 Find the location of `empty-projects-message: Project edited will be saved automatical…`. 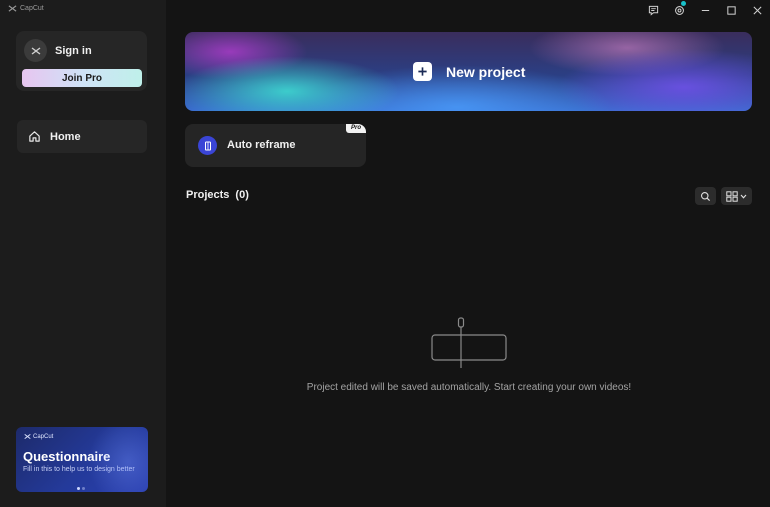

empty-projects-message: Project edited will be saved automatical… is located at coordinates (469, 387).